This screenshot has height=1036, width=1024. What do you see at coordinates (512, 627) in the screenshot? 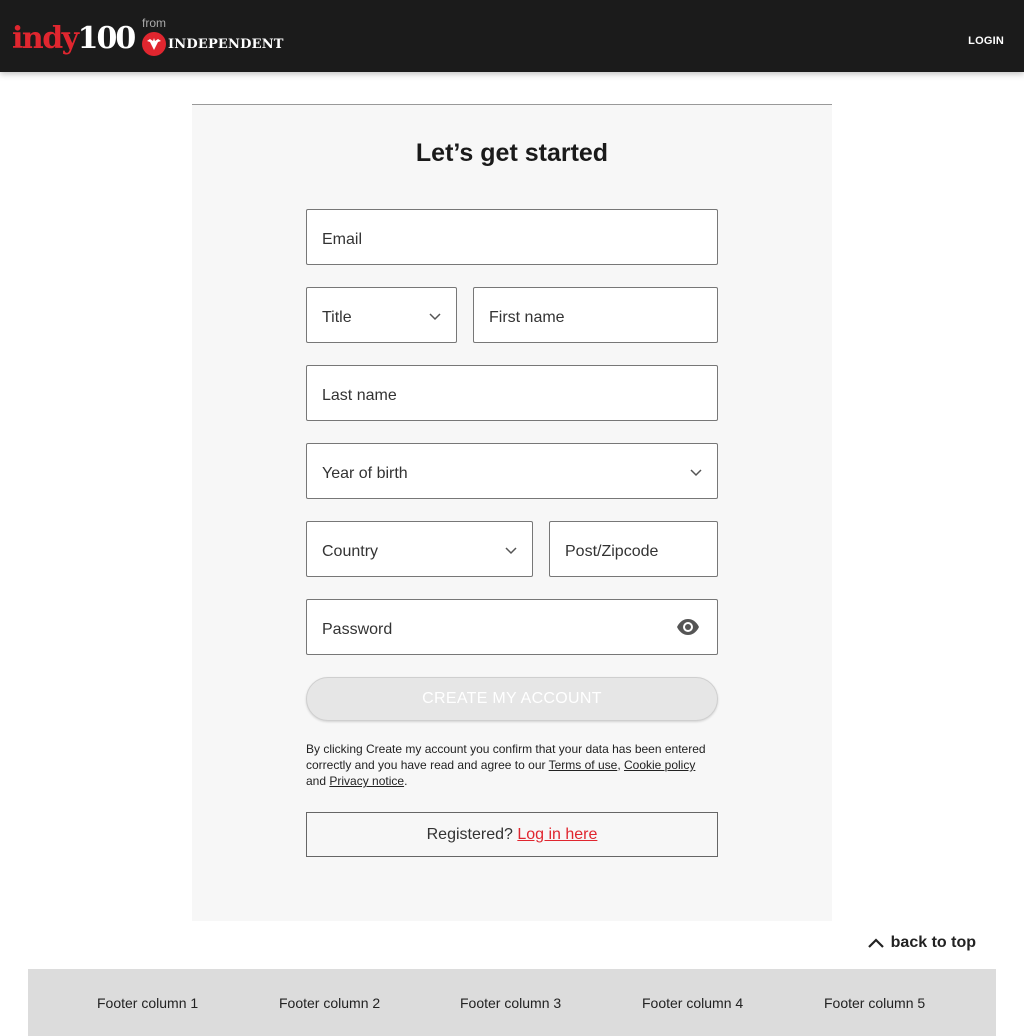
I see `password-field: Password` at bounding box center [512, 627].